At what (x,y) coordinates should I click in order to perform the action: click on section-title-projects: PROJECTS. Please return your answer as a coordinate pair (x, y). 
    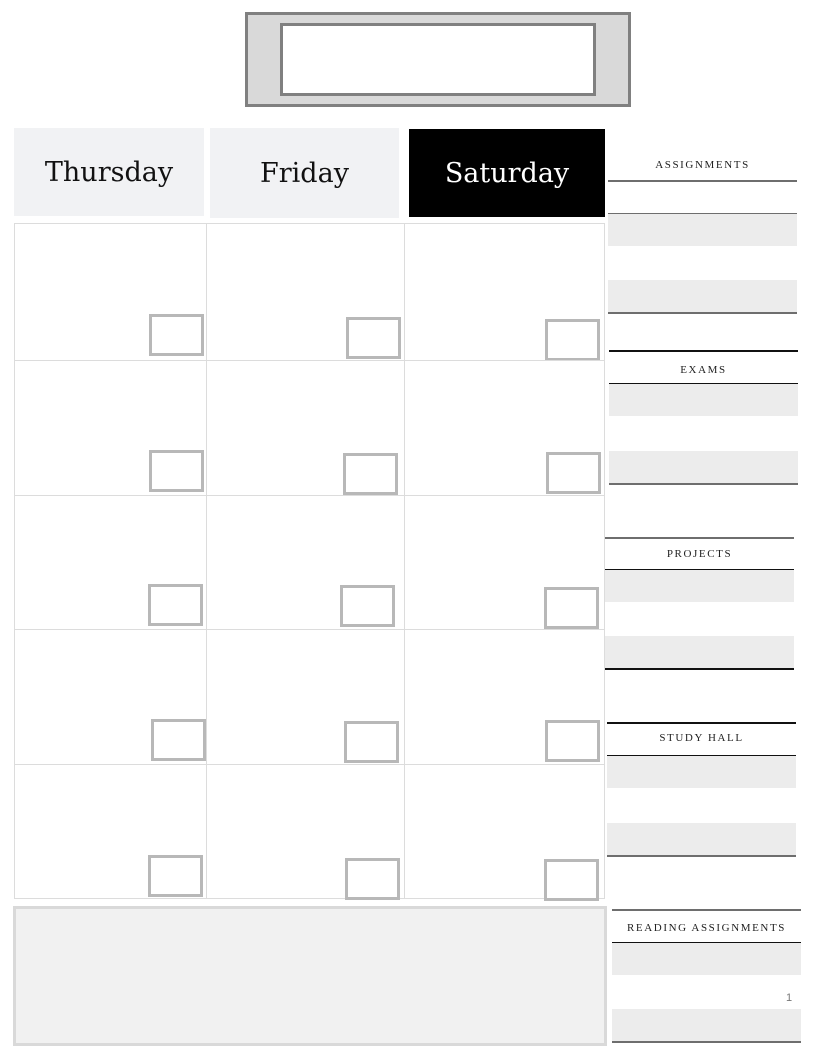
    Looking at the image, I should click on (699, 554).